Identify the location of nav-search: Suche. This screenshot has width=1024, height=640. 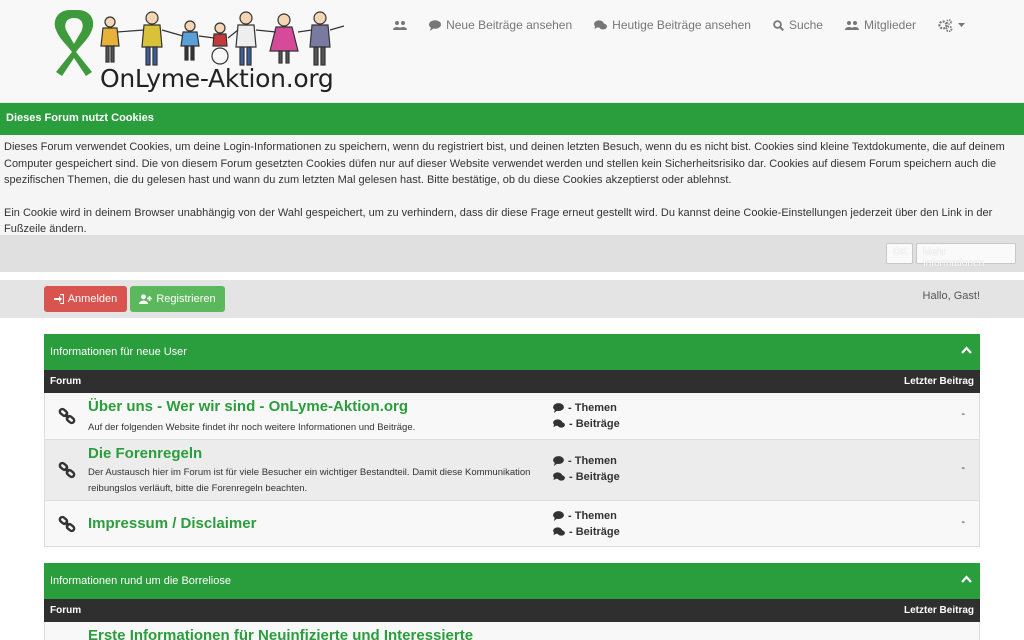
(798, 25).